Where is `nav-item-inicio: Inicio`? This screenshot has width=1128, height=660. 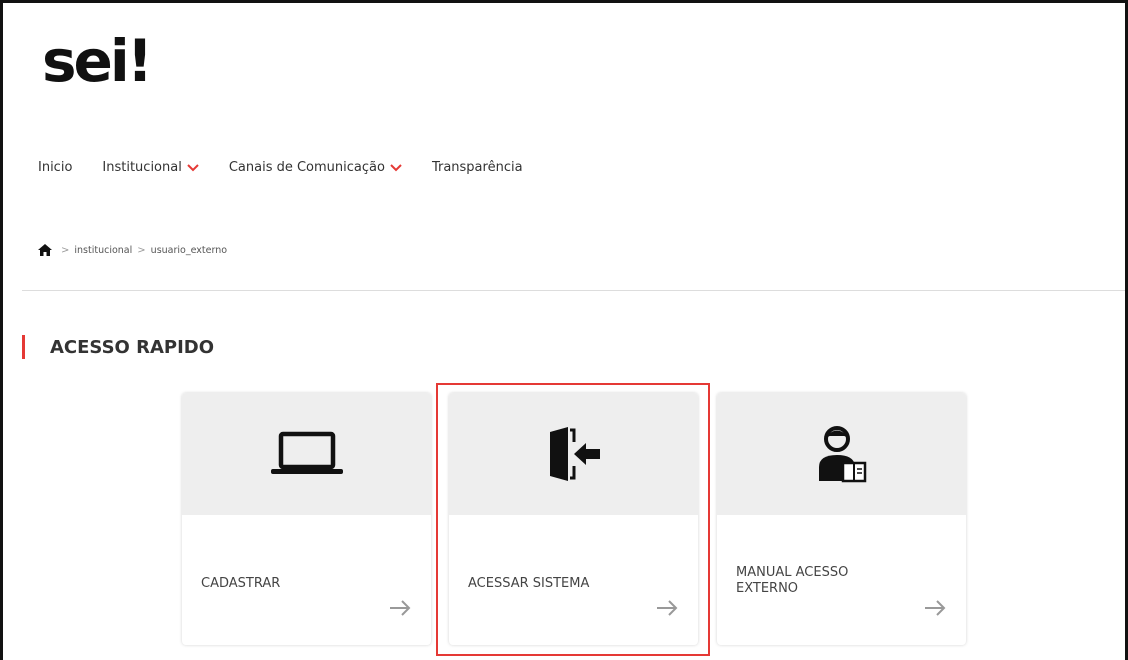 nav-item-inicio: Inicio is located at coordinates (55, 167).